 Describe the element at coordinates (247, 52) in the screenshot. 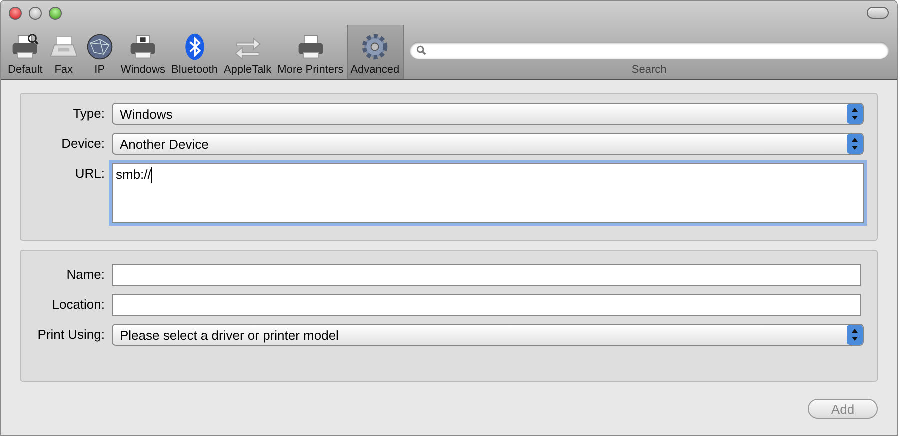

I see `toolbar-button: AppleTalk` at that location.